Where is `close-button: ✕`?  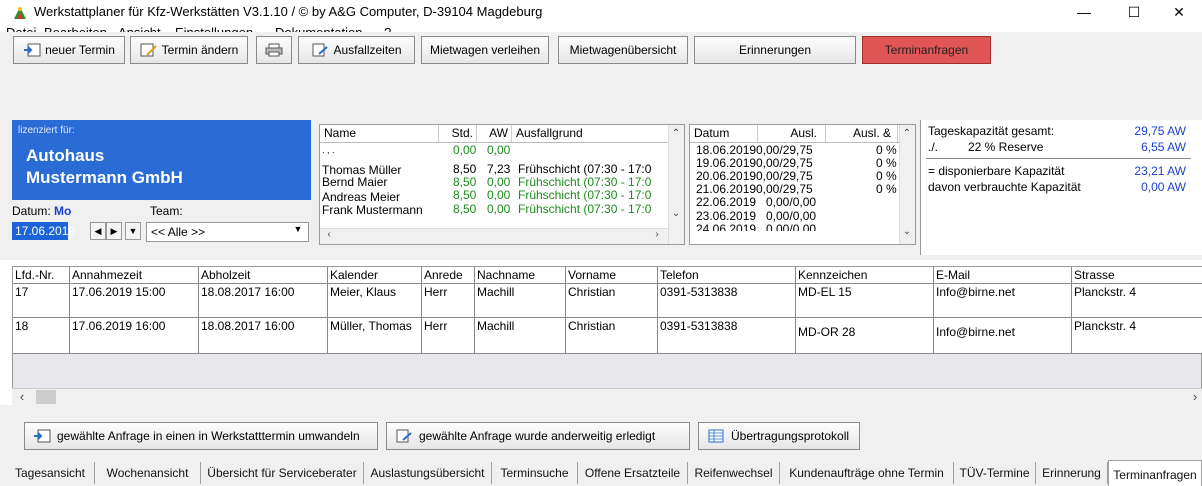
close-button: ✕ is located at coordinates (1179, 12).